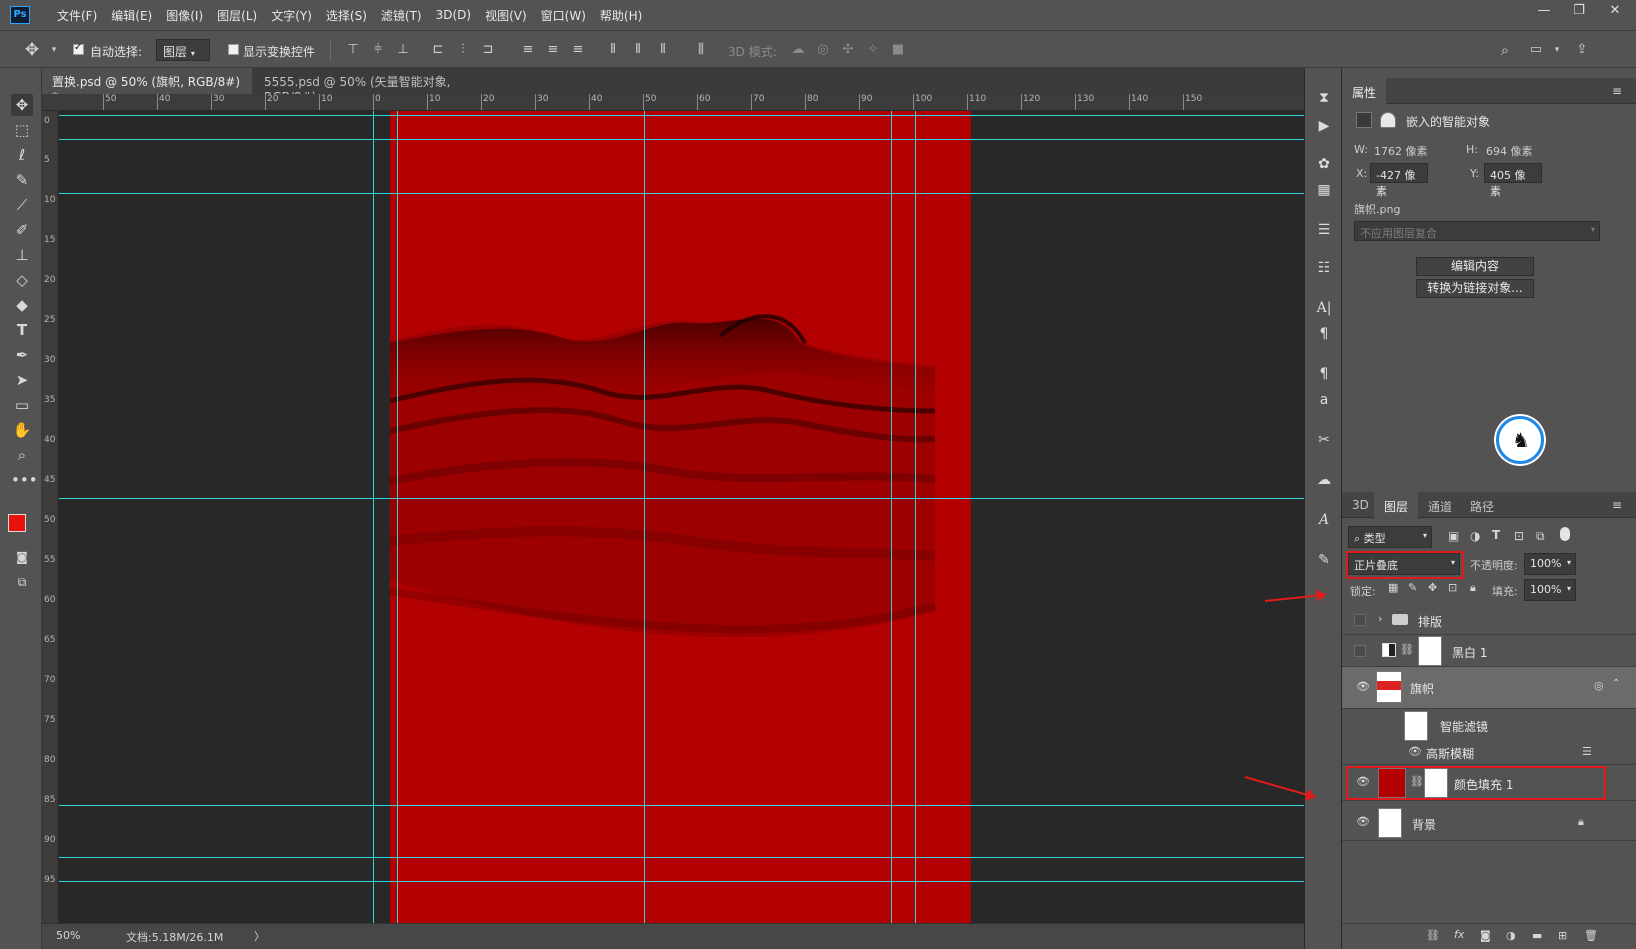 The image size is (1636, 949). What do you see at coordinates (1452, 587) in the screenshot?
I see `lock-artboard-icon: ⊡` at bounding box center [1452, 587].